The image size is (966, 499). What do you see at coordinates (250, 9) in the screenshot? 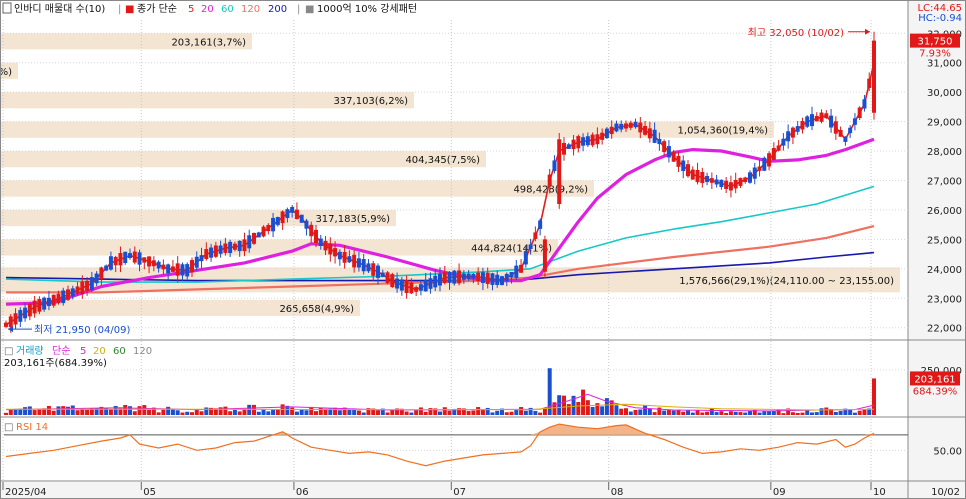
I see `ma-period-120: 120` at bounding box center [250, 9].